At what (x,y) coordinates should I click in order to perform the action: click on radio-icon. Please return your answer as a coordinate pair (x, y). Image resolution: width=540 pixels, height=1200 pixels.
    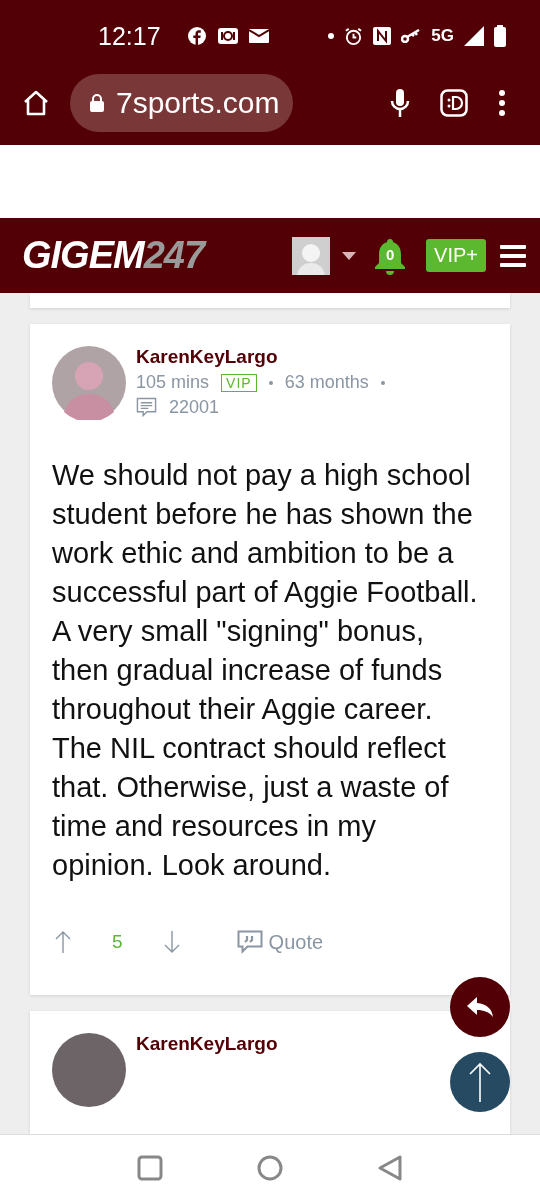
    Looking at the image, I should click on (227, 36).